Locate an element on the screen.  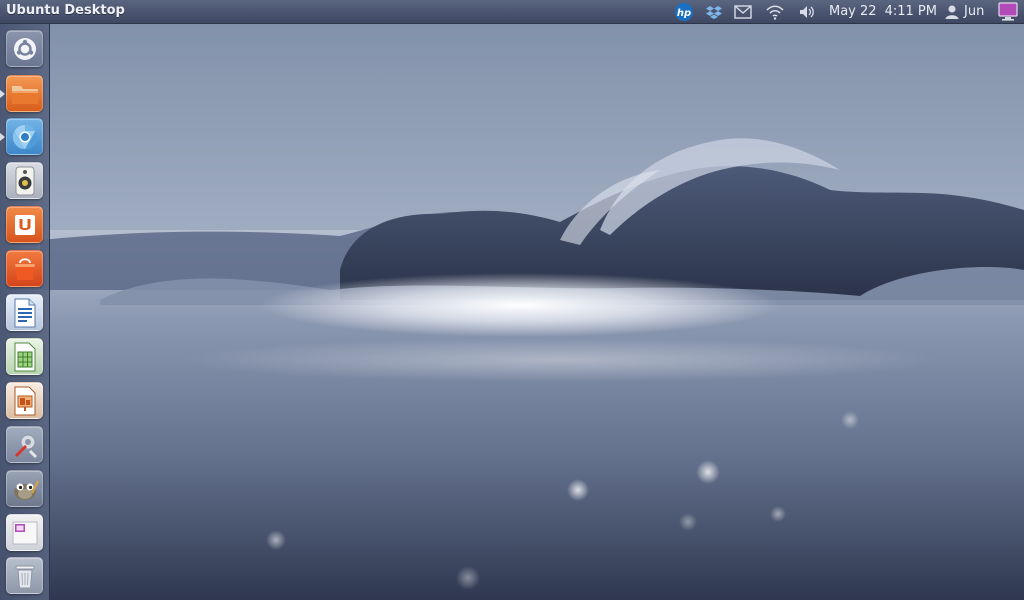
launcher-item-rhythmbox is located at coordinates (24, 180).